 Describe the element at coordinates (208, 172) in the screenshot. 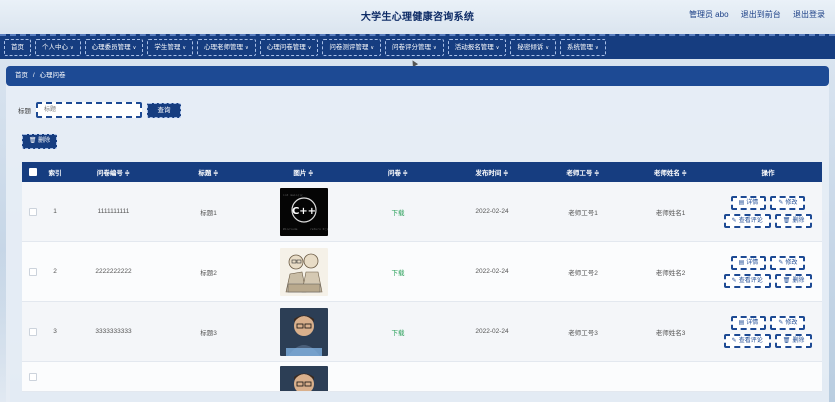

I see `col-title: 标题 ≑` at that location.